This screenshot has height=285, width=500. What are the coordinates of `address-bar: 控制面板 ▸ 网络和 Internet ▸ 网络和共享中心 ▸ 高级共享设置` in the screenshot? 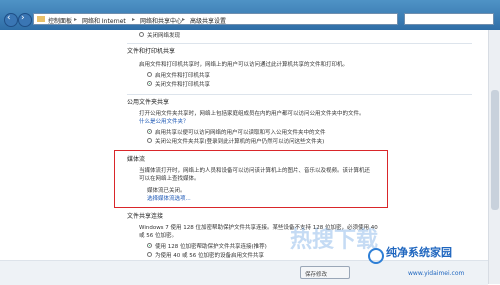 It's located at (215, 19).